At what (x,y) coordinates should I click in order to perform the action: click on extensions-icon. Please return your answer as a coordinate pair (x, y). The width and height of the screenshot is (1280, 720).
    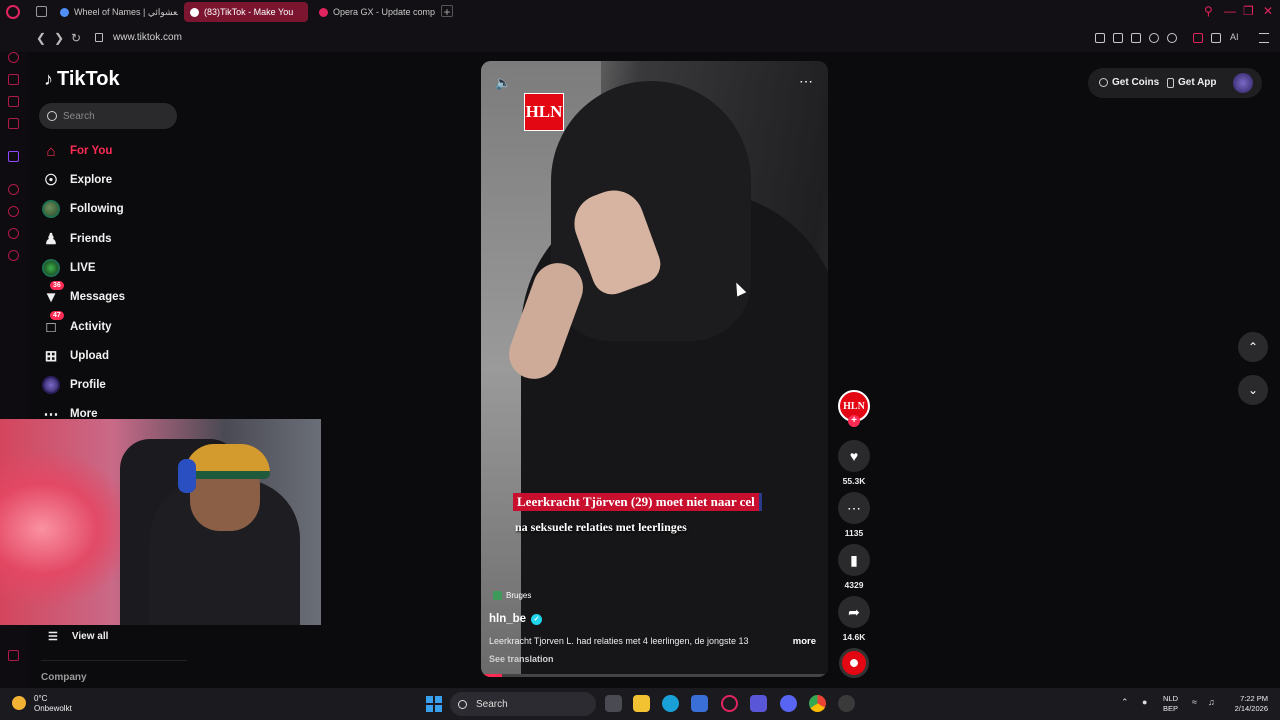
    Looking at the image, I should click on (13, 233).